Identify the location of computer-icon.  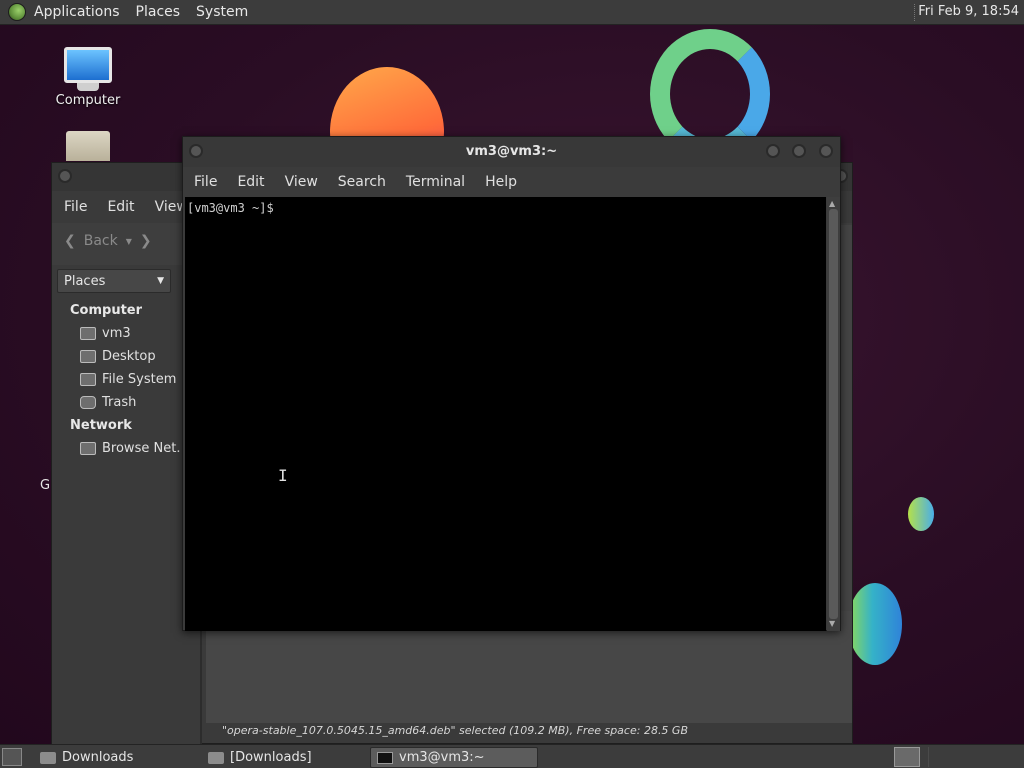
(88, 65).